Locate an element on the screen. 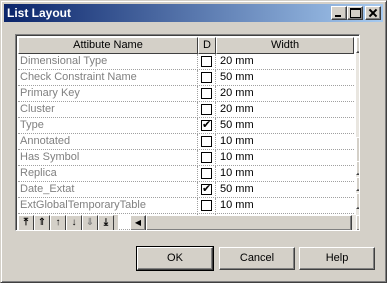 The height and width of the screenshot is (283, 387). attribute-name-cell: Primary Key is located at coordinates (108, 94).